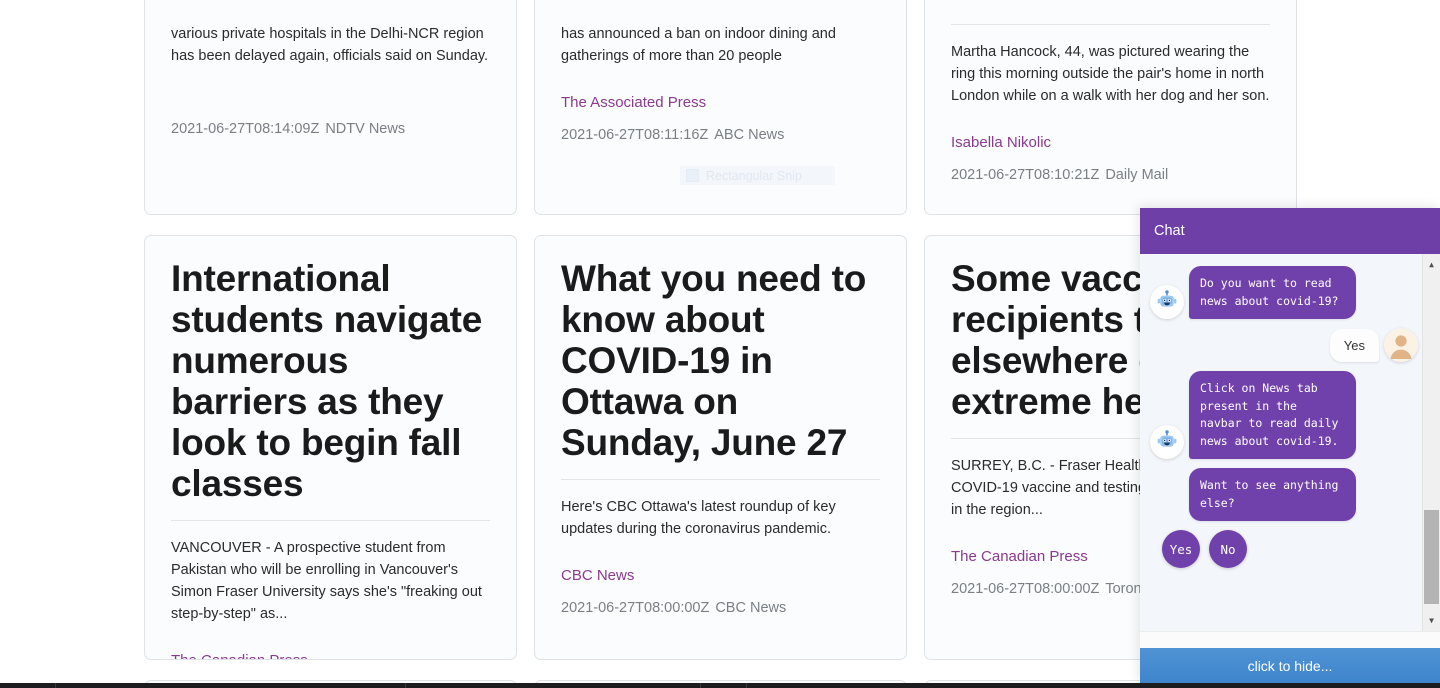 This screenshot has height=688, width=1440. I want to click on card-meta: 2021-06-27T08:00:00Z CBC News, so click(720, 608).